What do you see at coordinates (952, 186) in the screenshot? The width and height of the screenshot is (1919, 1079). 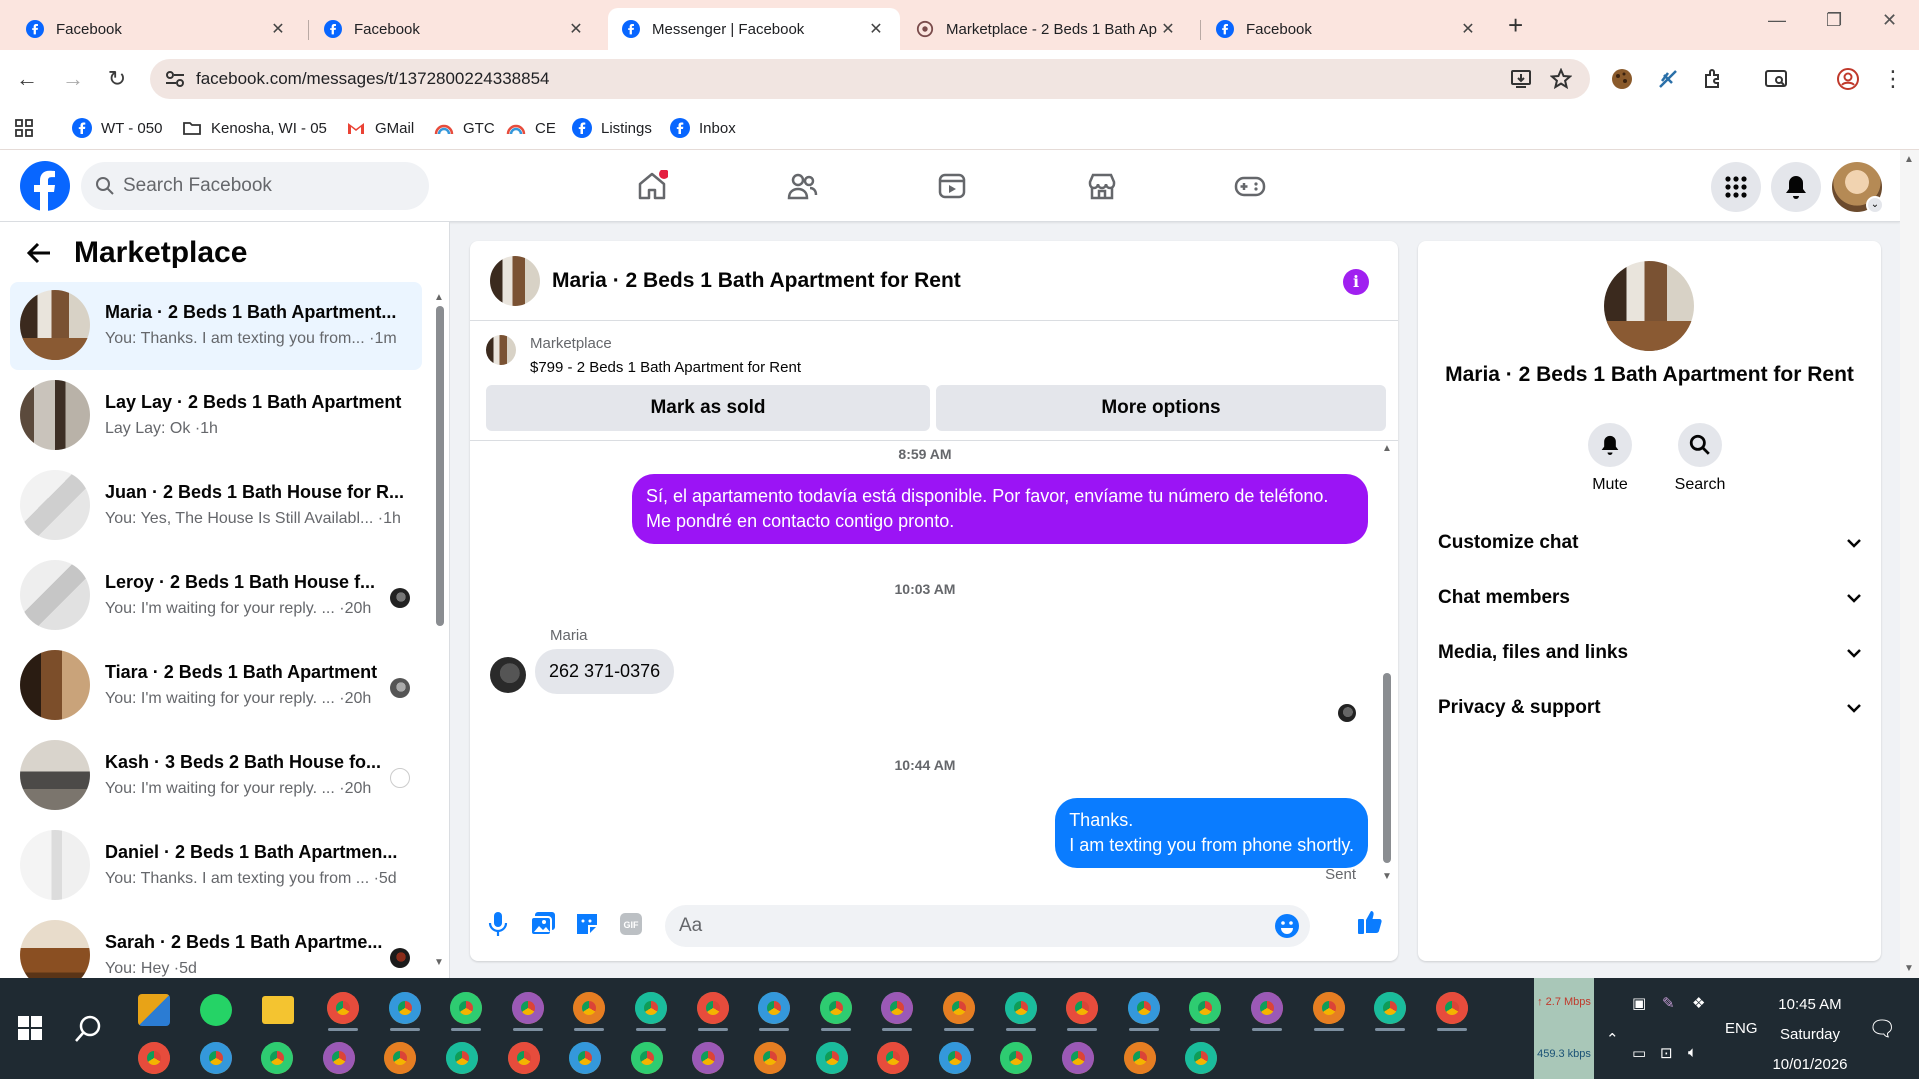 I see `video-nav-icon` at bounding box center [952, 186].